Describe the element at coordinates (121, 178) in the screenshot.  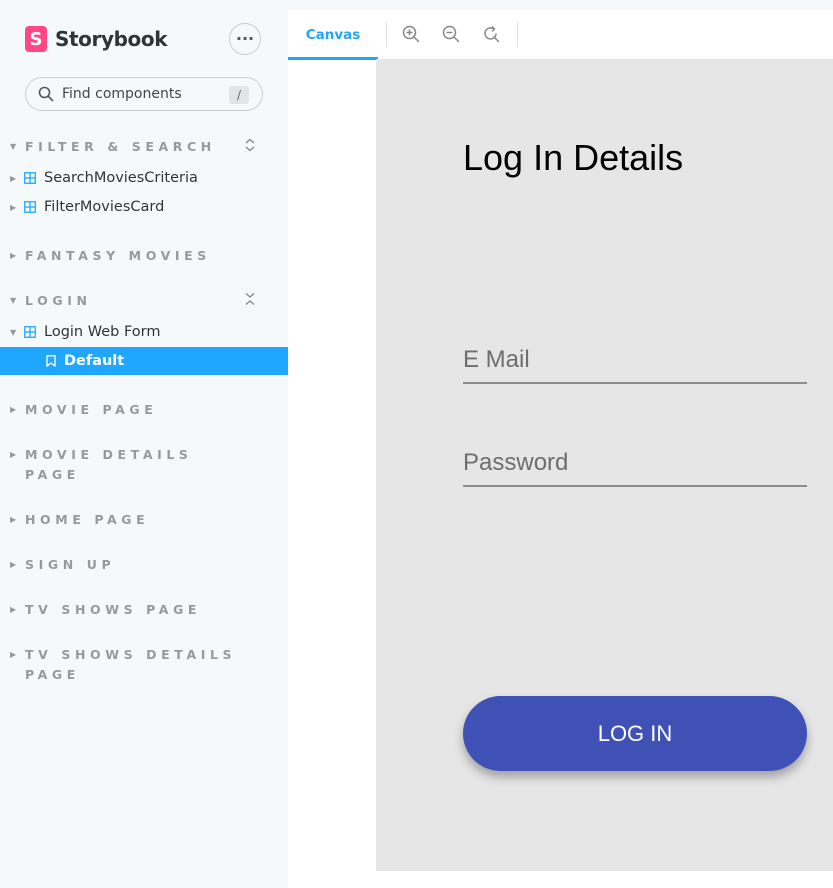
I see `component-label: SearchMoviesCriteria` at that location.